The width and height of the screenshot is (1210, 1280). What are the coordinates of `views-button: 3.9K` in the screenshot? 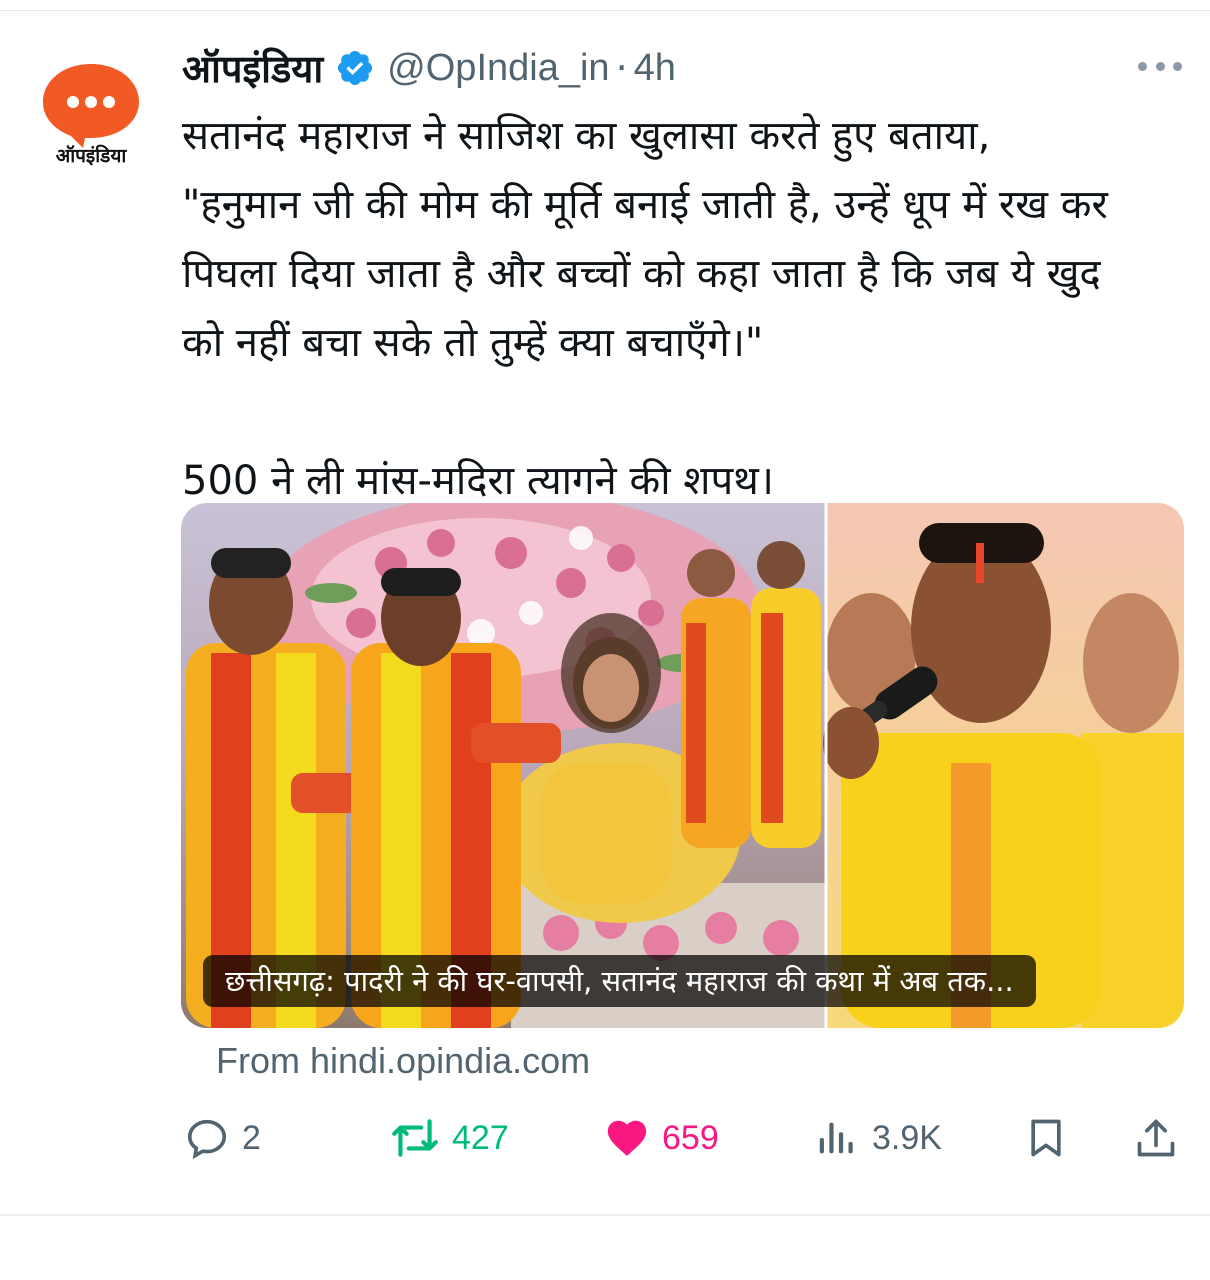 It's located at (878, 1138).